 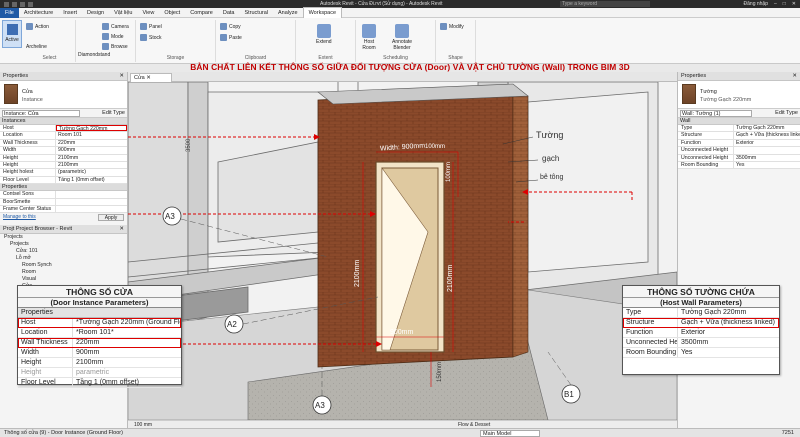 What do you see at coordinates (127, 372) in the screenshot?
I see `property-value: parametric` at bounding box center [127, 372].